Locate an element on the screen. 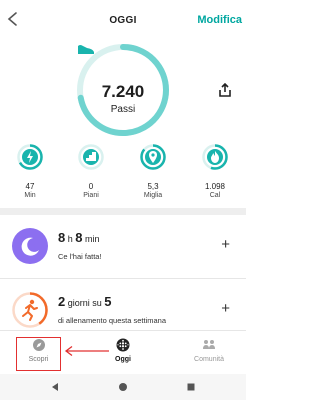 The height and width of the screenshot is (400, 320). stat-value: 47 is located at coordinates (30, 186).